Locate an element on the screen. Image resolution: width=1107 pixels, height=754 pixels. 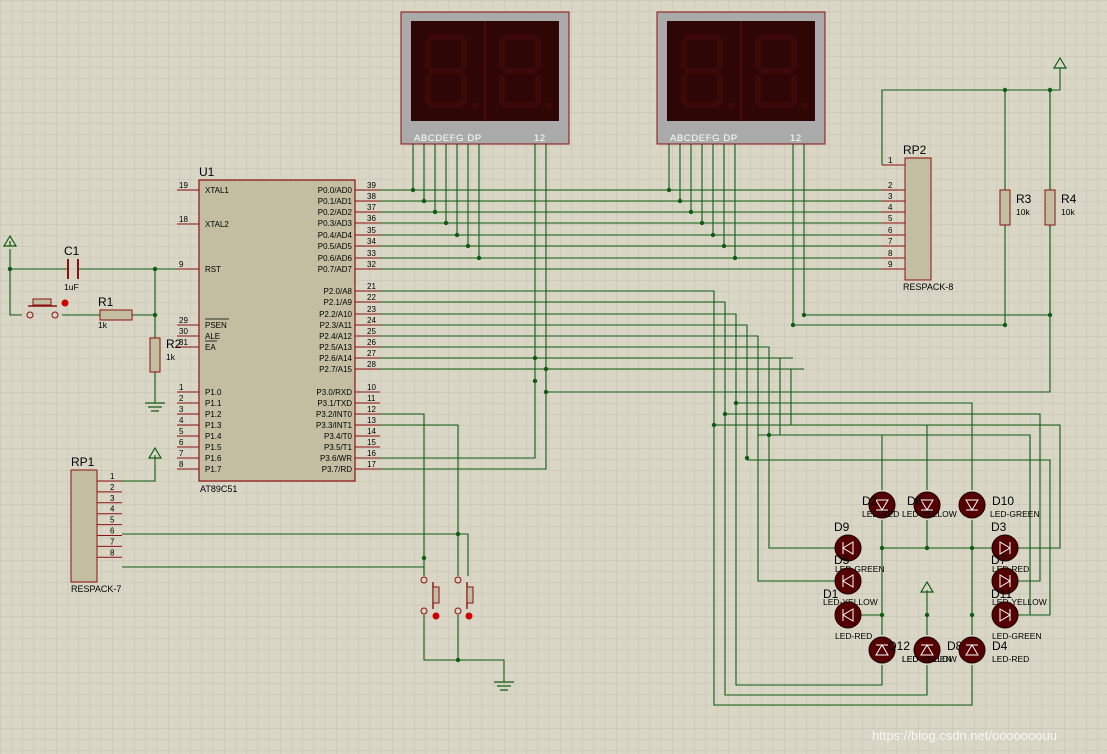
u1-pin-number: 24 is located at coordinates (371, 320).